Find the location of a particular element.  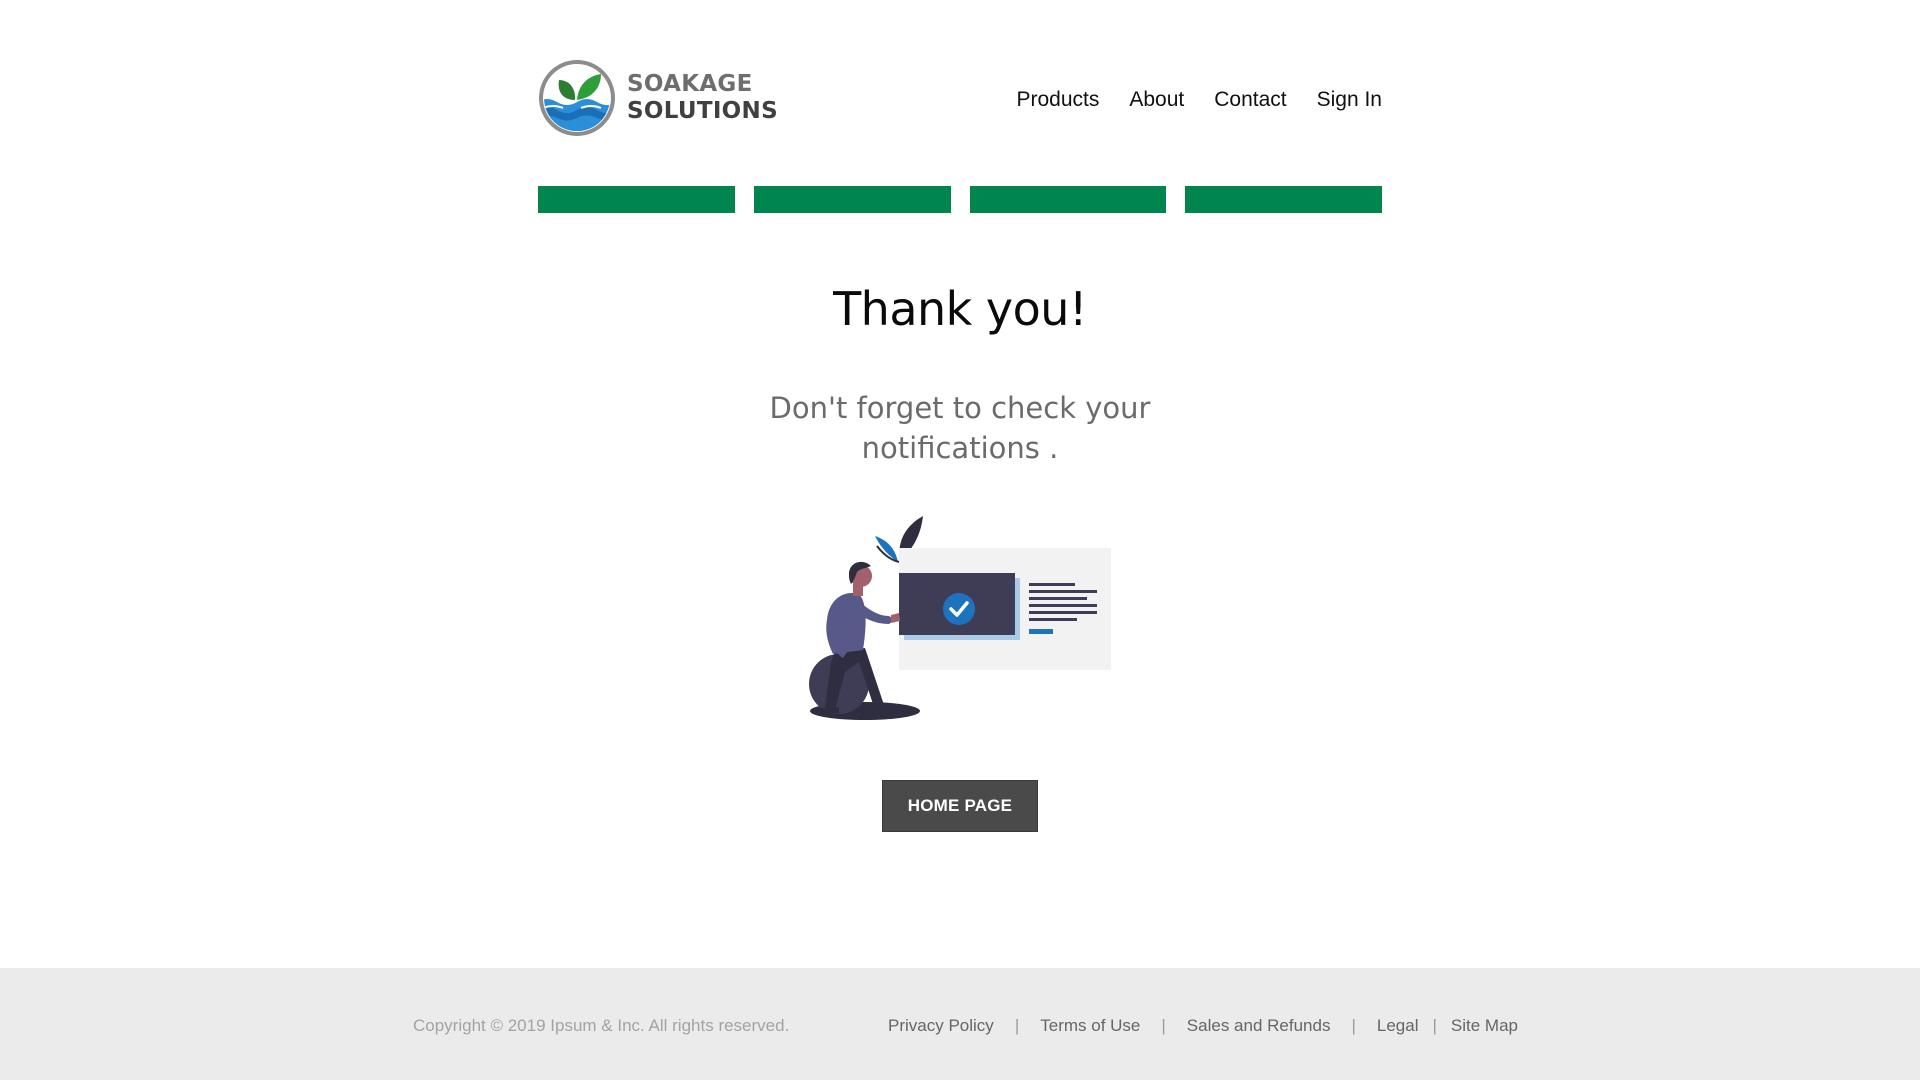

footer-link-site-map: Site Map is located at coordinates (1484, 1026).